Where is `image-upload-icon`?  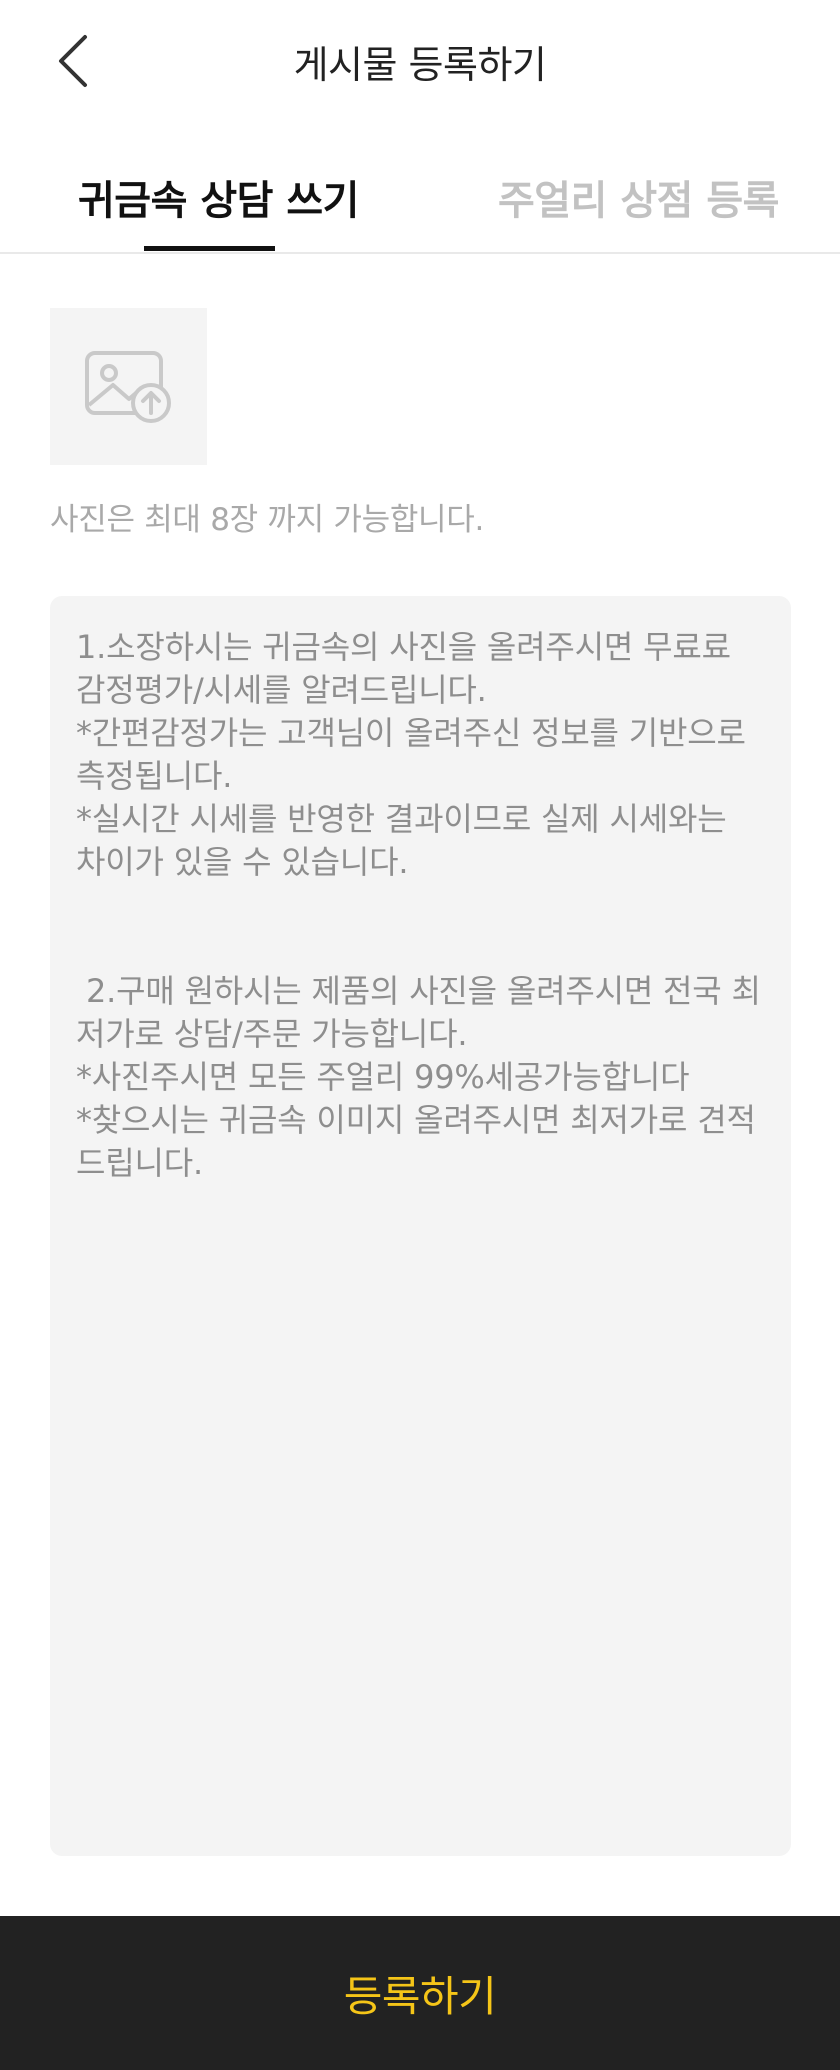 image-upload-icon is located at coordinates (127, 386).